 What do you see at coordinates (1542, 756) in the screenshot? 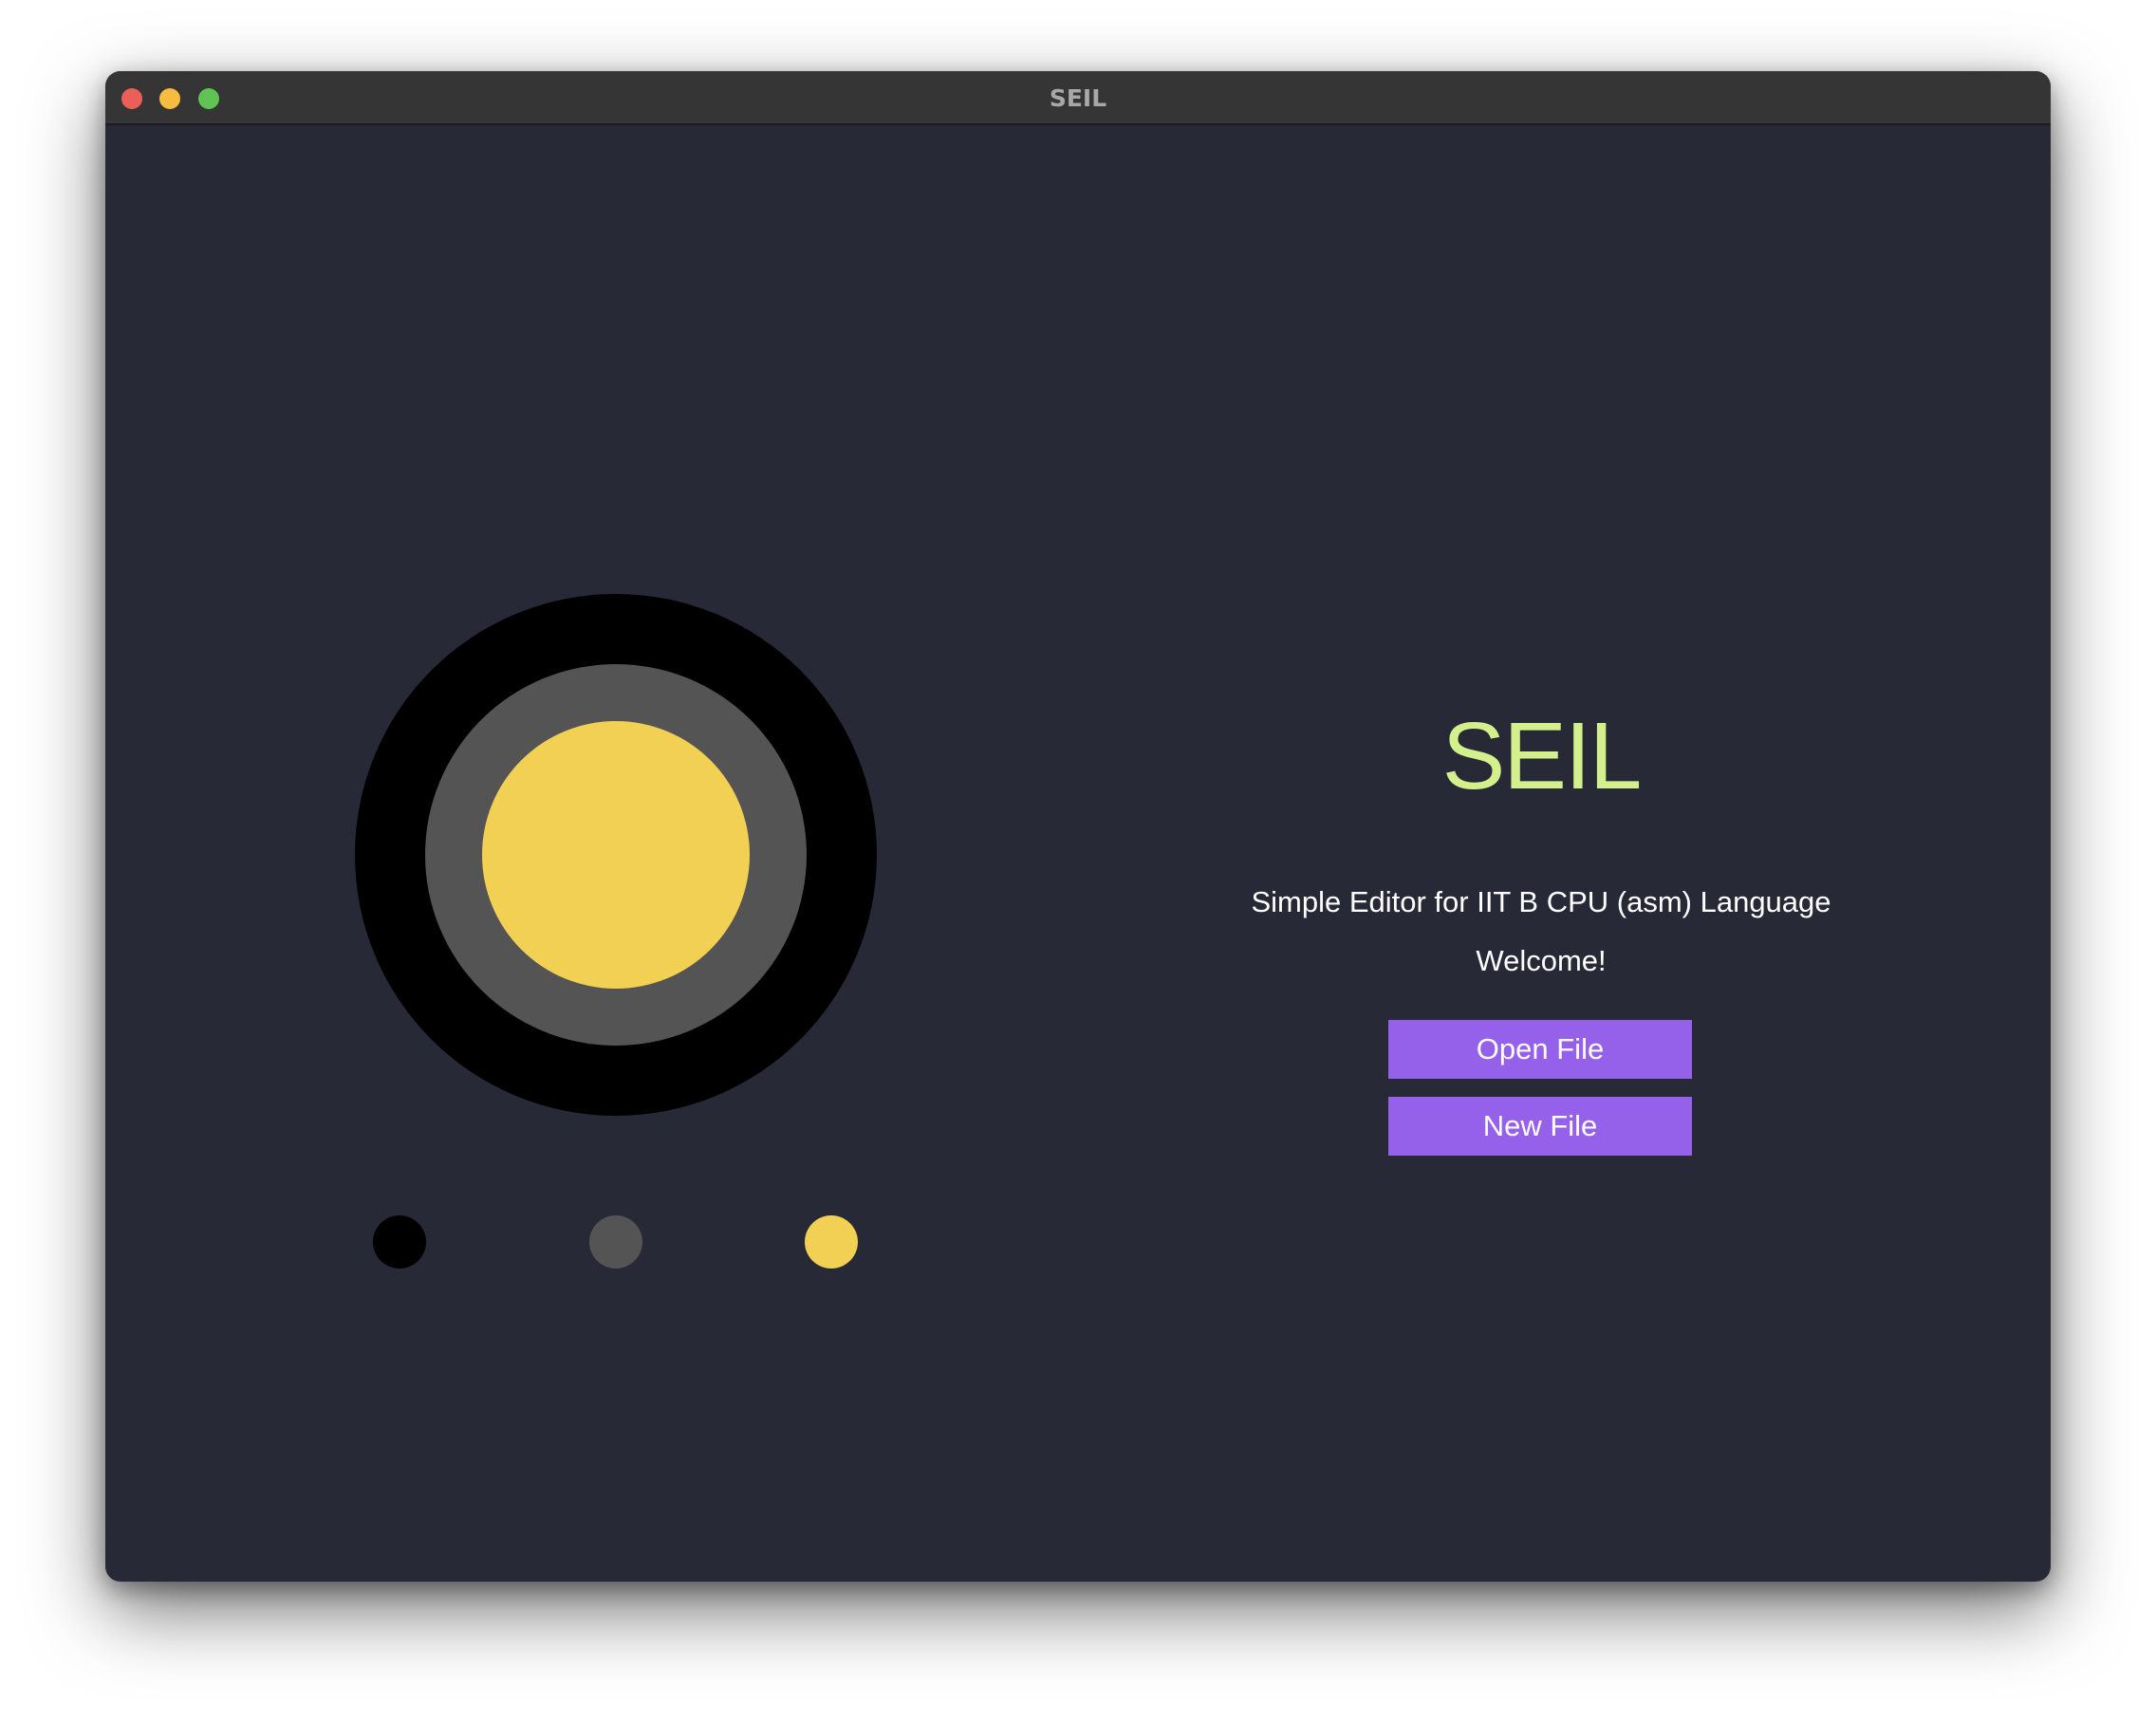
I see `app-title: SEIL` at bounding box center [1542, 756].